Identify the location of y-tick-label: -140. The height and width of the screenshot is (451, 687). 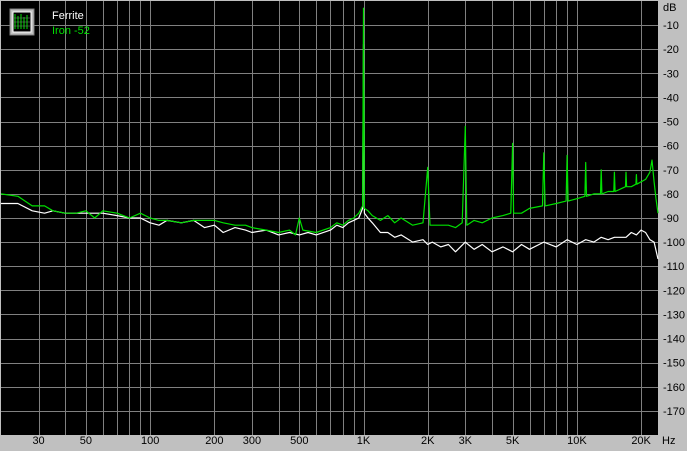
(674, 340).